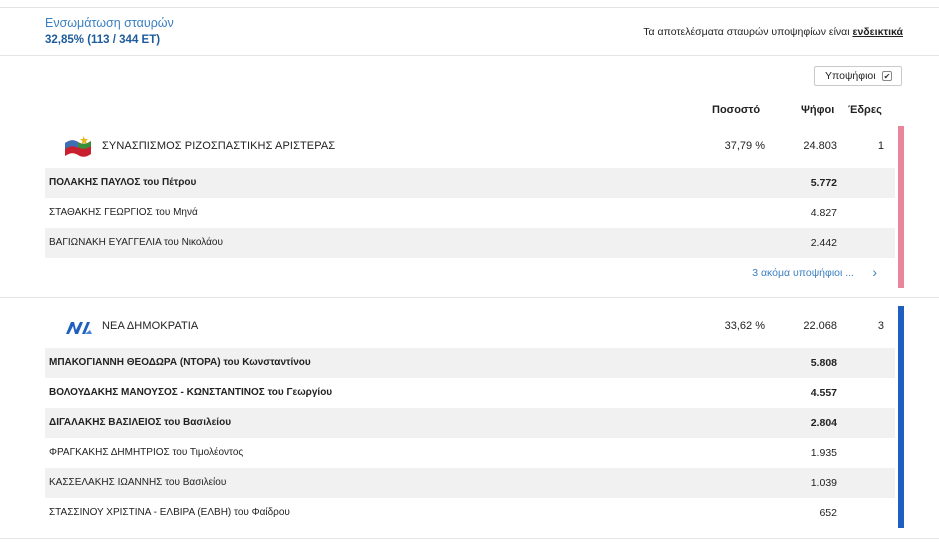 The width and height of the screenshot is (939, 544). Describe the element at coordinates (470, 327) in the screenshot. I see `party-row: ΝΕΑ ΔΗΜΟΚΡΑΤΙΑ 33,62 % 22.068 3` at that location.